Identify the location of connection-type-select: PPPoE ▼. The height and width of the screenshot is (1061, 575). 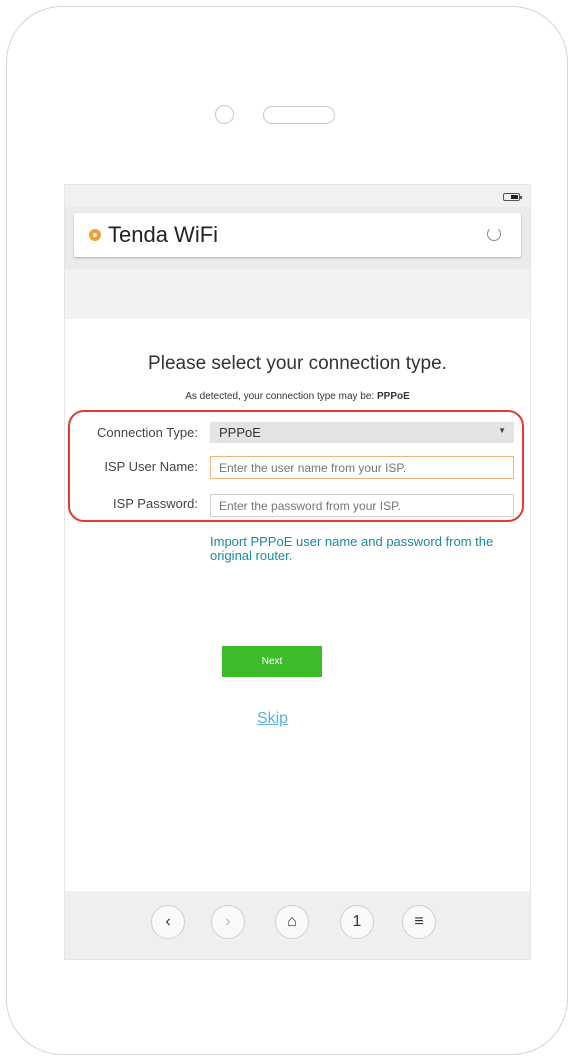
(362, 432).